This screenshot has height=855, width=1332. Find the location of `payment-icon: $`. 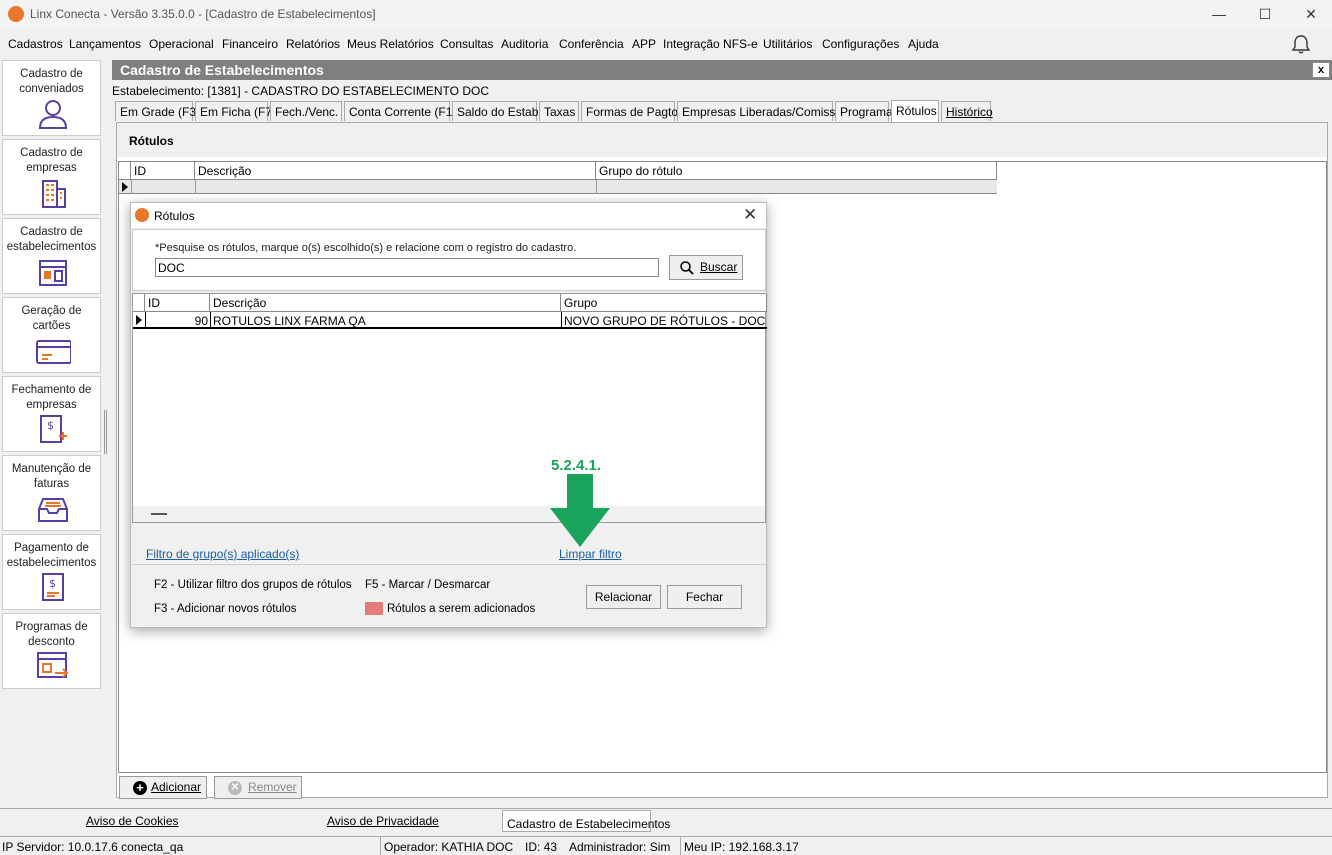

payment-icon: $ is located at coordinates (53, 587).